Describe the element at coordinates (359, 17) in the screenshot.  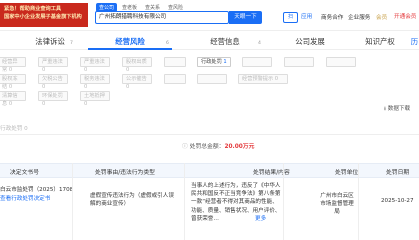
I see `nav-enterprise: 企业服务` at that location.